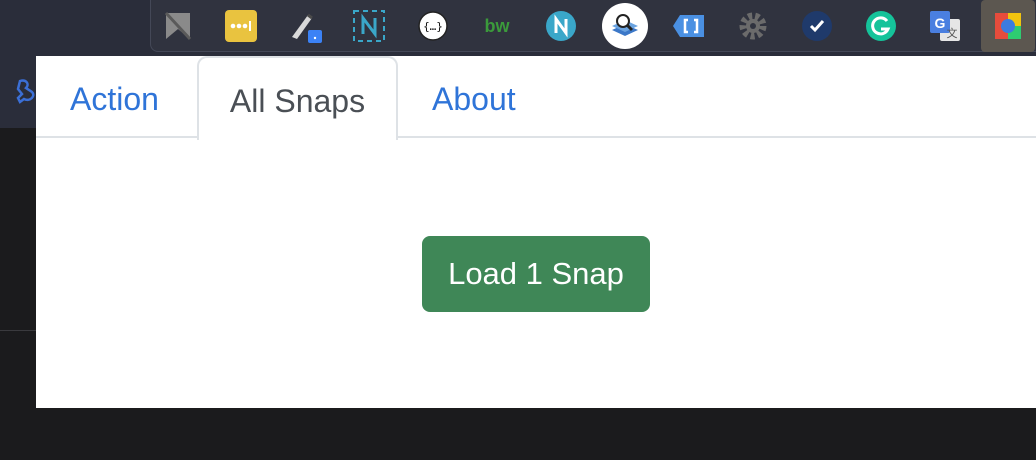  Describe the element at coordinates (625, 26) in the screenshot. I see `snaps-search-icon` at that location.